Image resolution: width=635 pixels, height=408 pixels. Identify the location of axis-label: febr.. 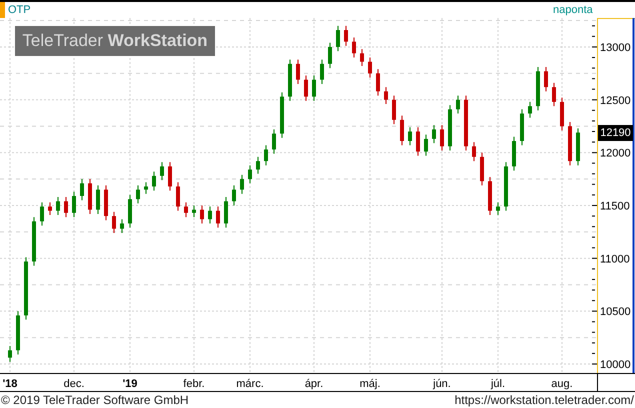
(194, 384).